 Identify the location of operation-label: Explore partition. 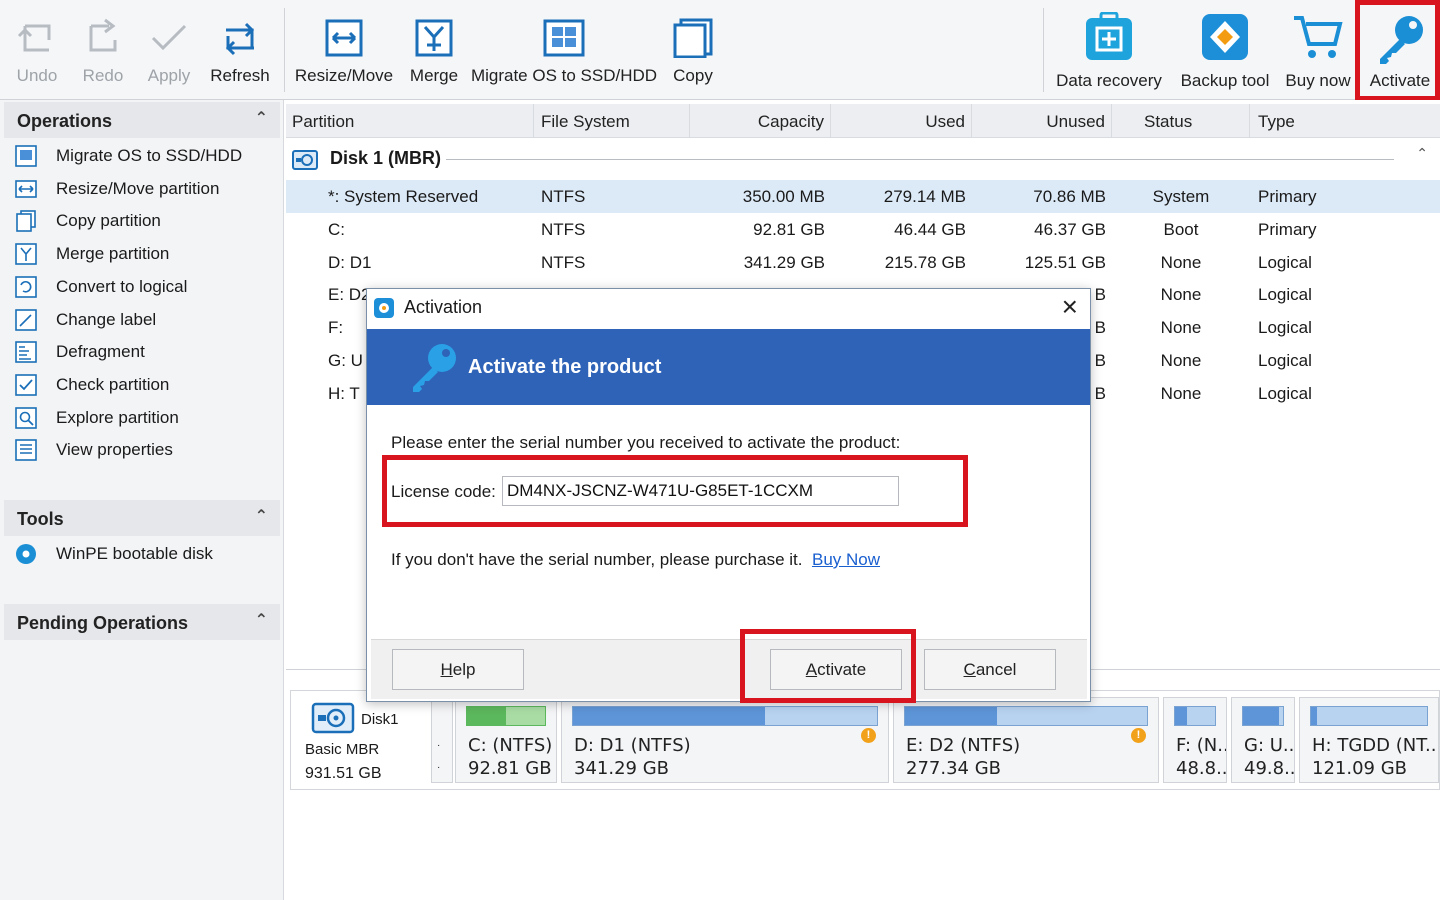
(117, 417).